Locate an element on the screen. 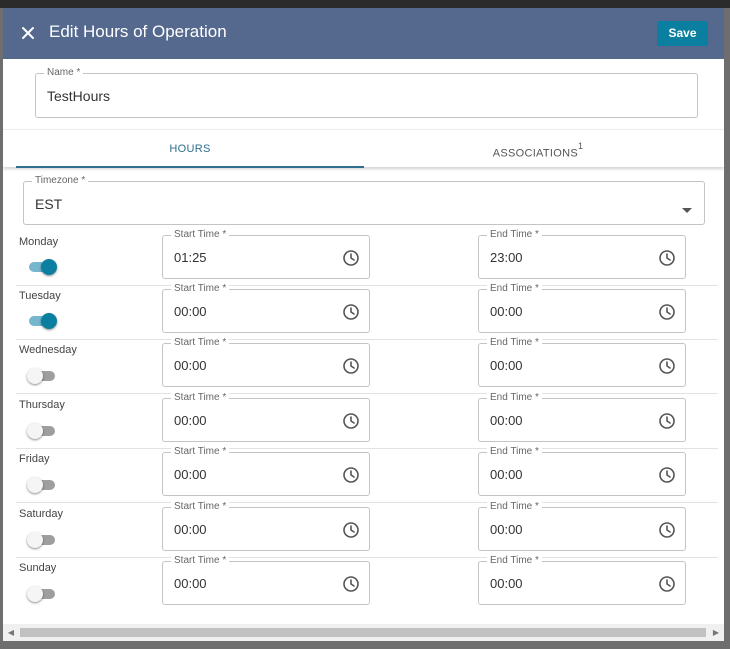 The height and width of the screenshot is (649, 730). day-row-saturday: Saturday Start Time * 00:00 End Time * 00:00 is located at coordinates (367, 529).